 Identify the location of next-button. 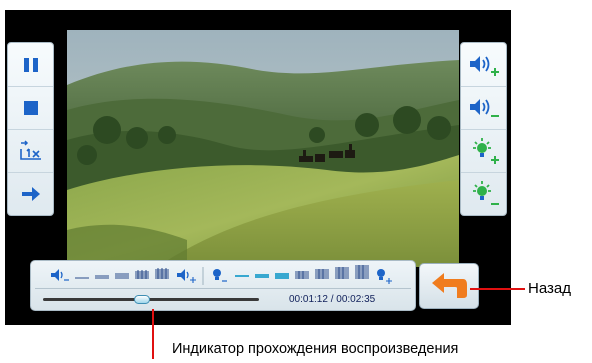
(30, 193).